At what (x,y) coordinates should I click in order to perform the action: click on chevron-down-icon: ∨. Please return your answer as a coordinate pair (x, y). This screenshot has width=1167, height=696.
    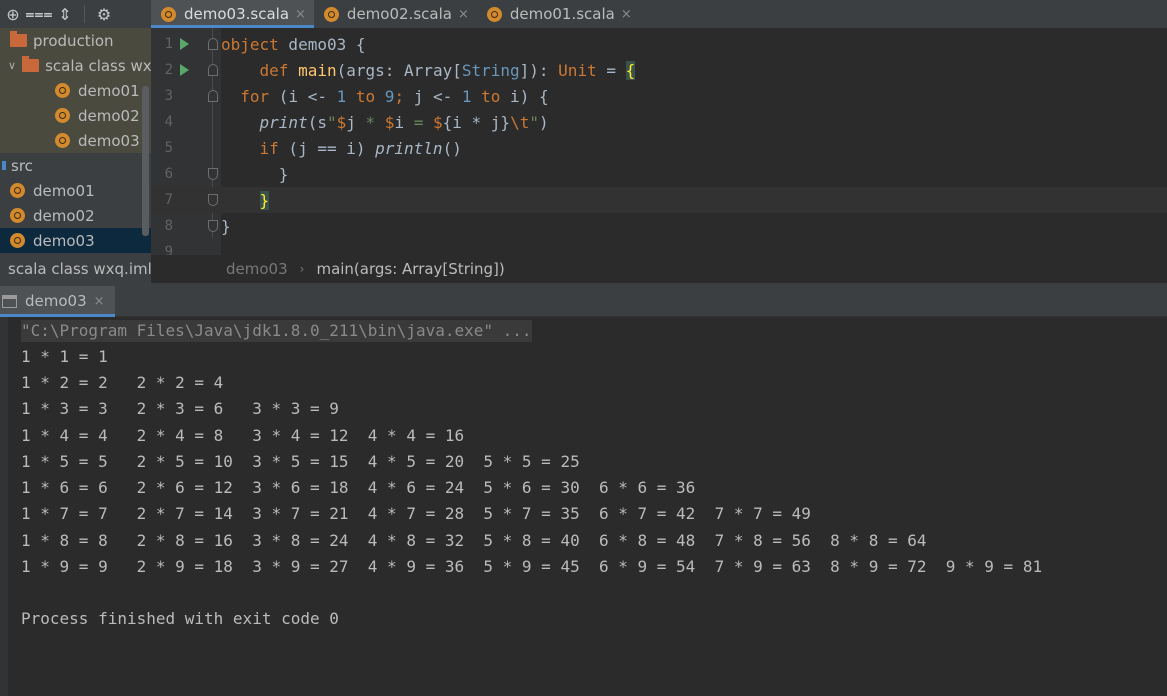
    Looking at the image, I should click on (12, 65).